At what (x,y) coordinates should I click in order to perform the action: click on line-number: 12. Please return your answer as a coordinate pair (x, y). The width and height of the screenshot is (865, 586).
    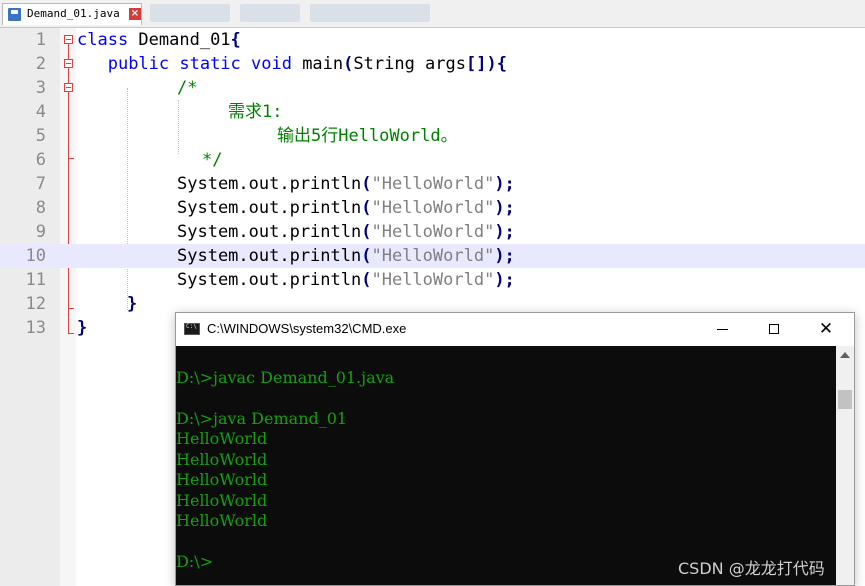
    Looking at the image, I should click on (35, 304).